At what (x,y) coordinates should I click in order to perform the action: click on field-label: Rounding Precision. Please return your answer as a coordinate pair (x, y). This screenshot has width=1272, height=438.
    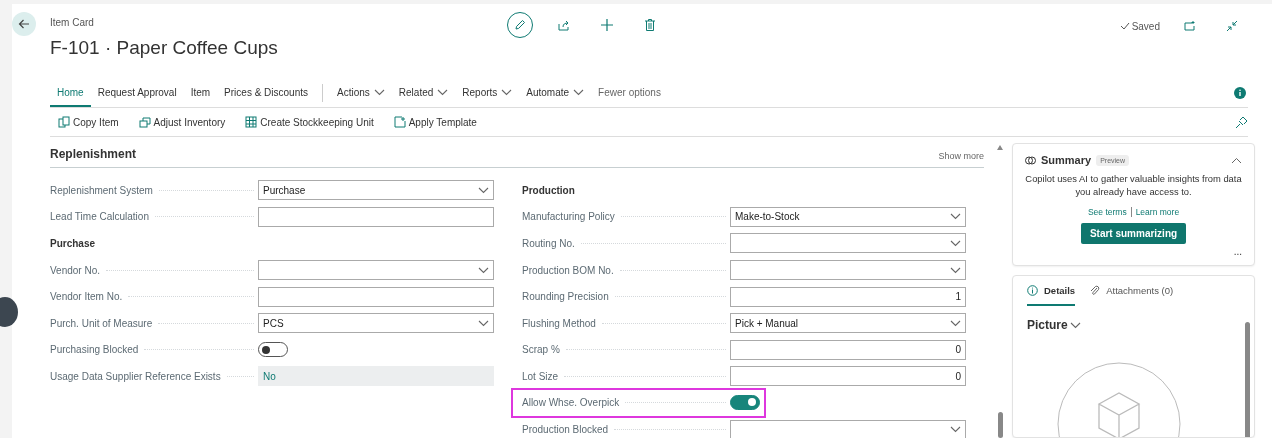
    Looking at the image, I should click on (565, 297).